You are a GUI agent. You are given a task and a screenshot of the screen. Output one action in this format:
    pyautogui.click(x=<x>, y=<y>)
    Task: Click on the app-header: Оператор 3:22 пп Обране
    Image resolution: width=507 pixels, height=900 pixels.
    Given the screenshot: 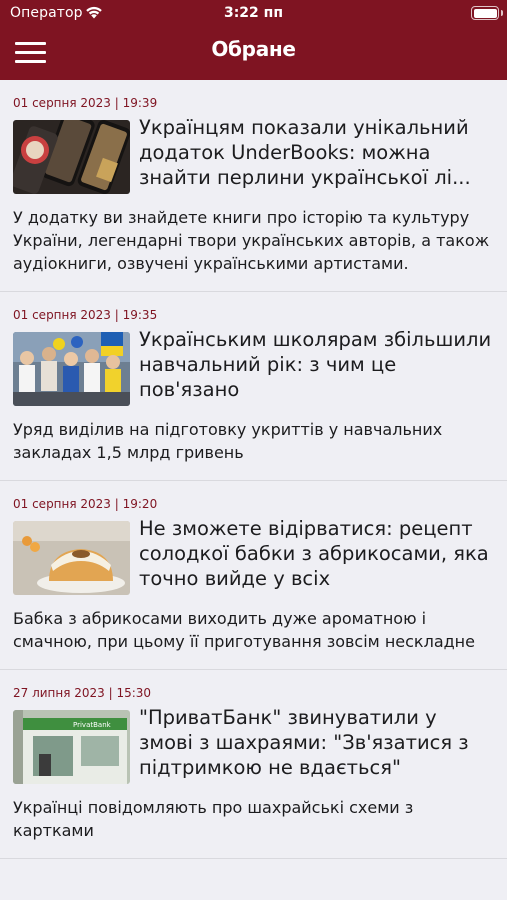 What is the action you would take?
    pyautogui.click(x=253, y=40)
    